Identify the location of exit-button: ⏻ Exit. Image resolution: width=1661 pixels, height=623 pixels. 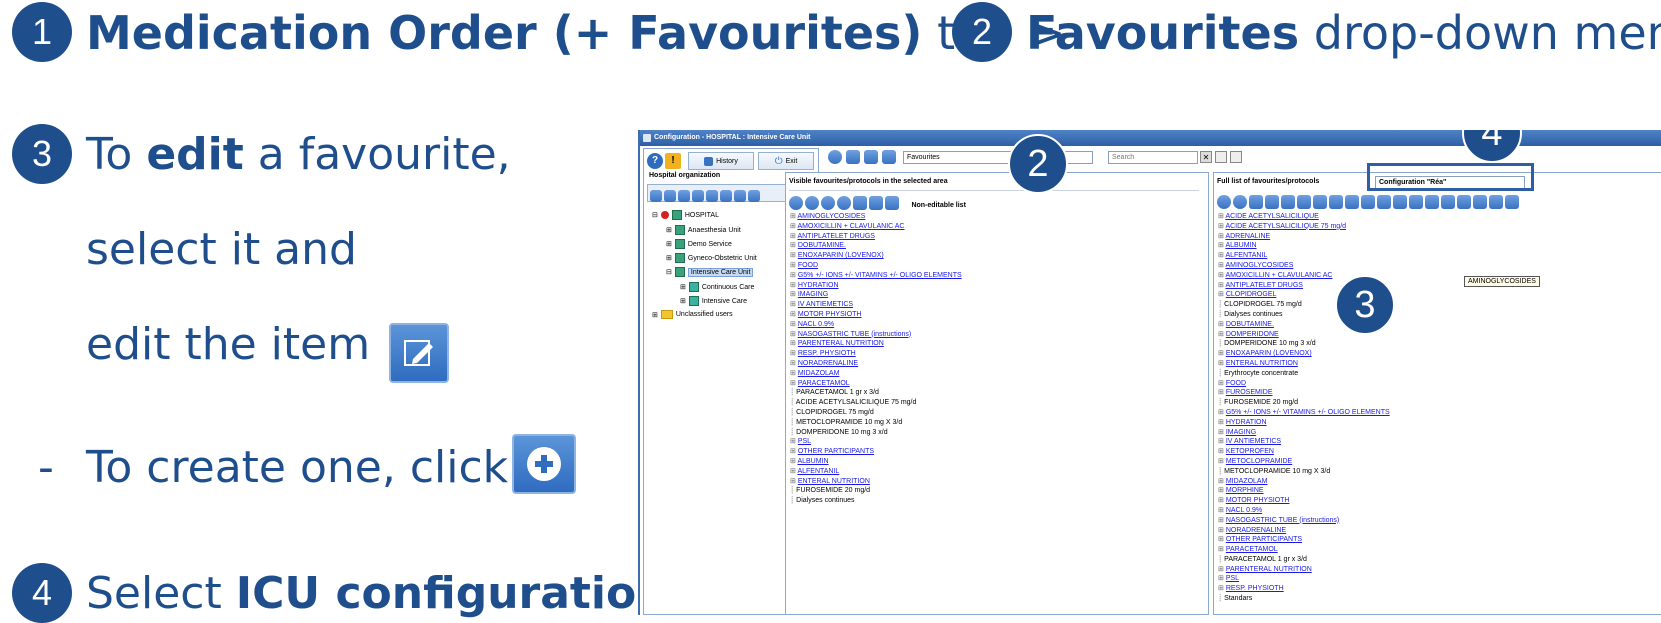
(786, 161).